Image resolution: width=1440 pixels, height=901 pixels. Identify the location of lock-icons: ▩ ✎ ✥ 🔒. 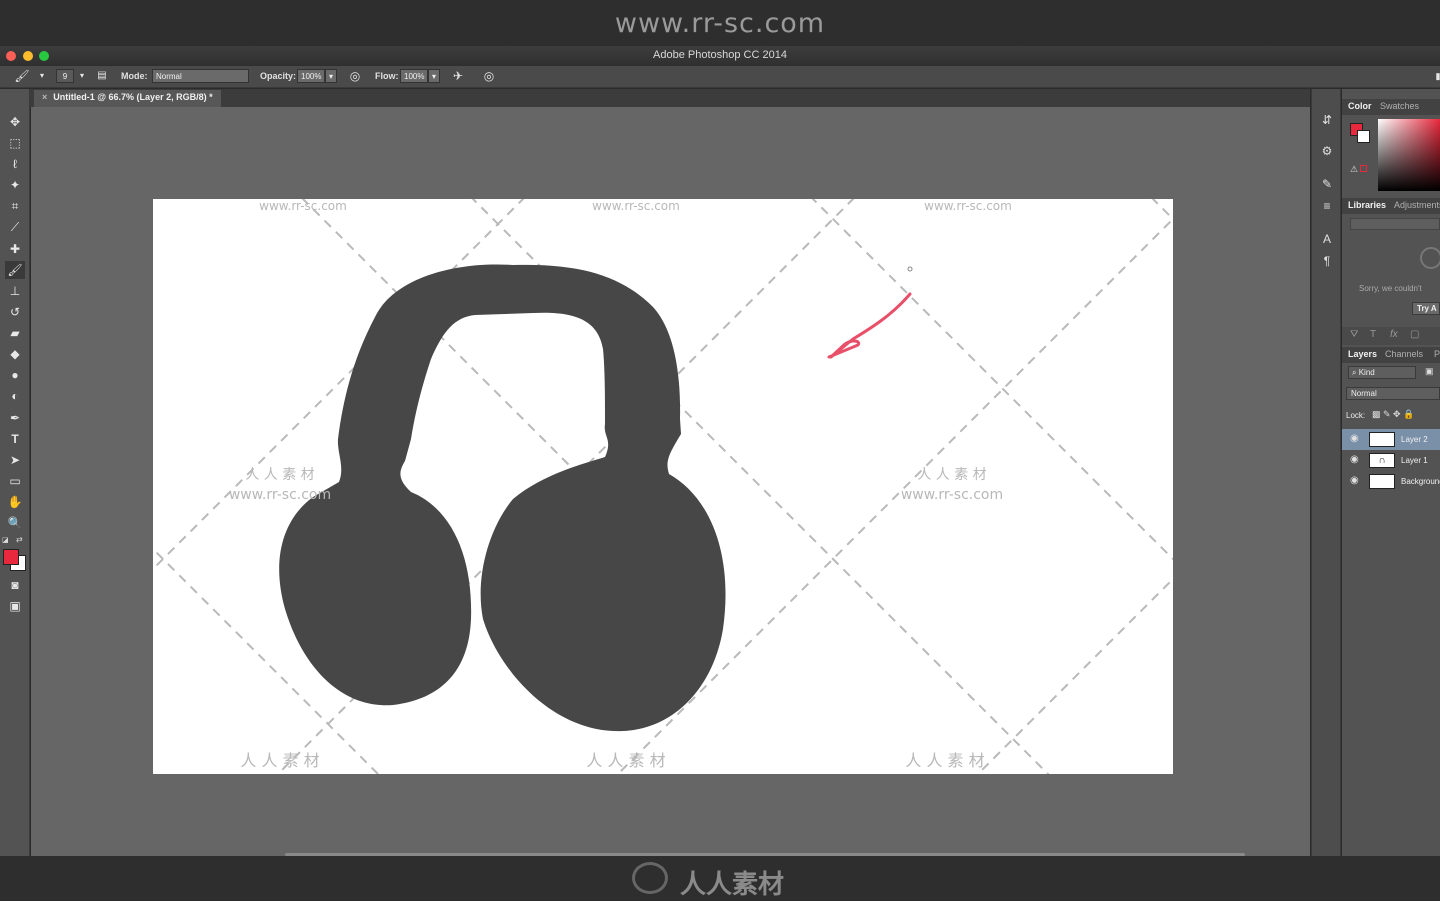
(1393, 414).